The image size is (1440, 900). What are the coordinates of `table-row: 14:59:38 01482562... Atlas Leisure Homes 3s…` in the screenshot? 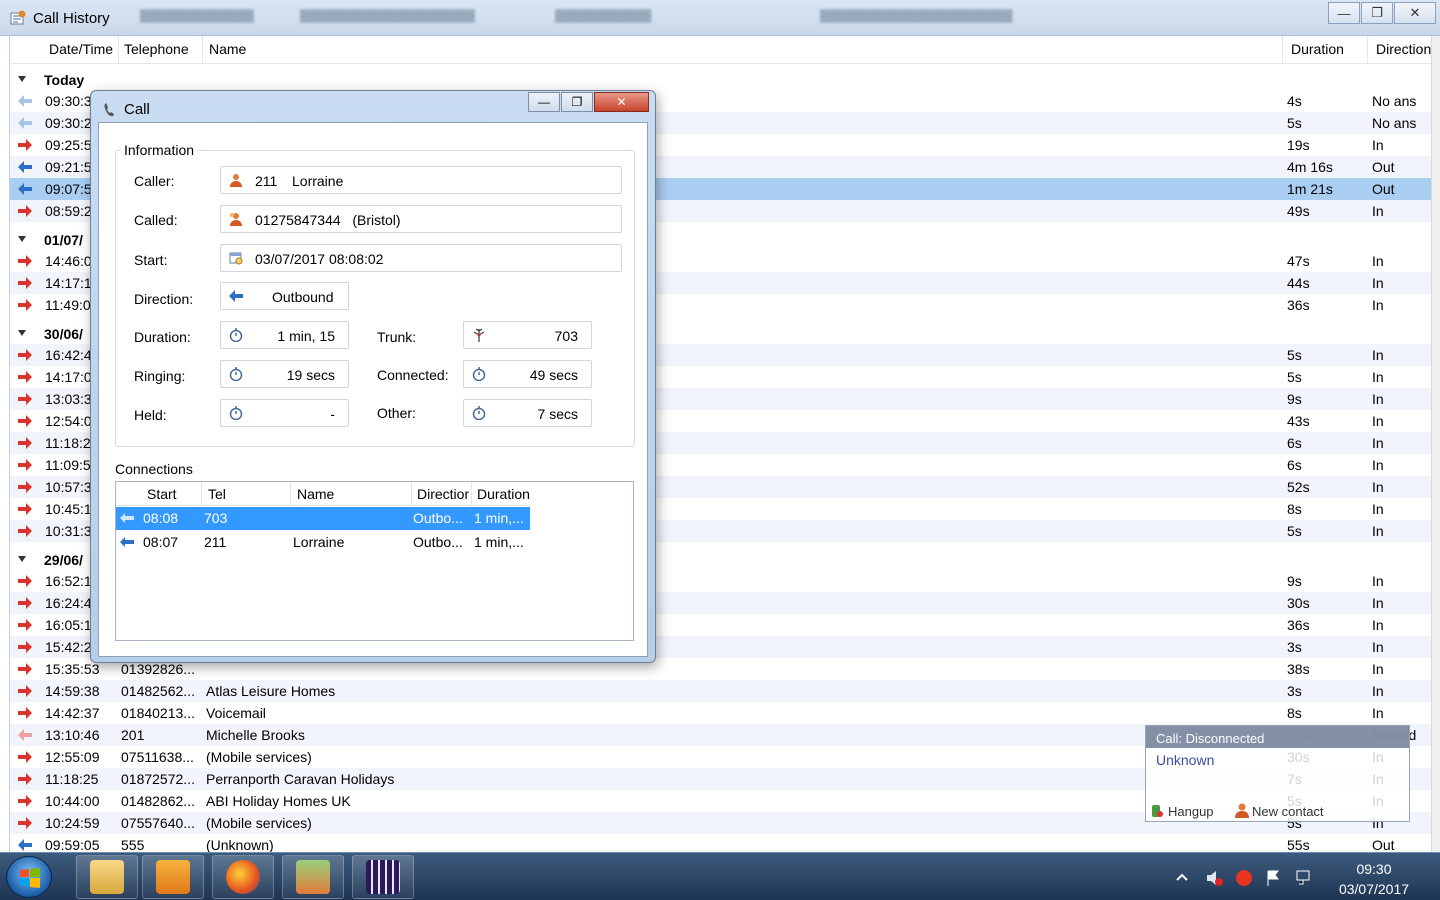 It's located at (720, 691).